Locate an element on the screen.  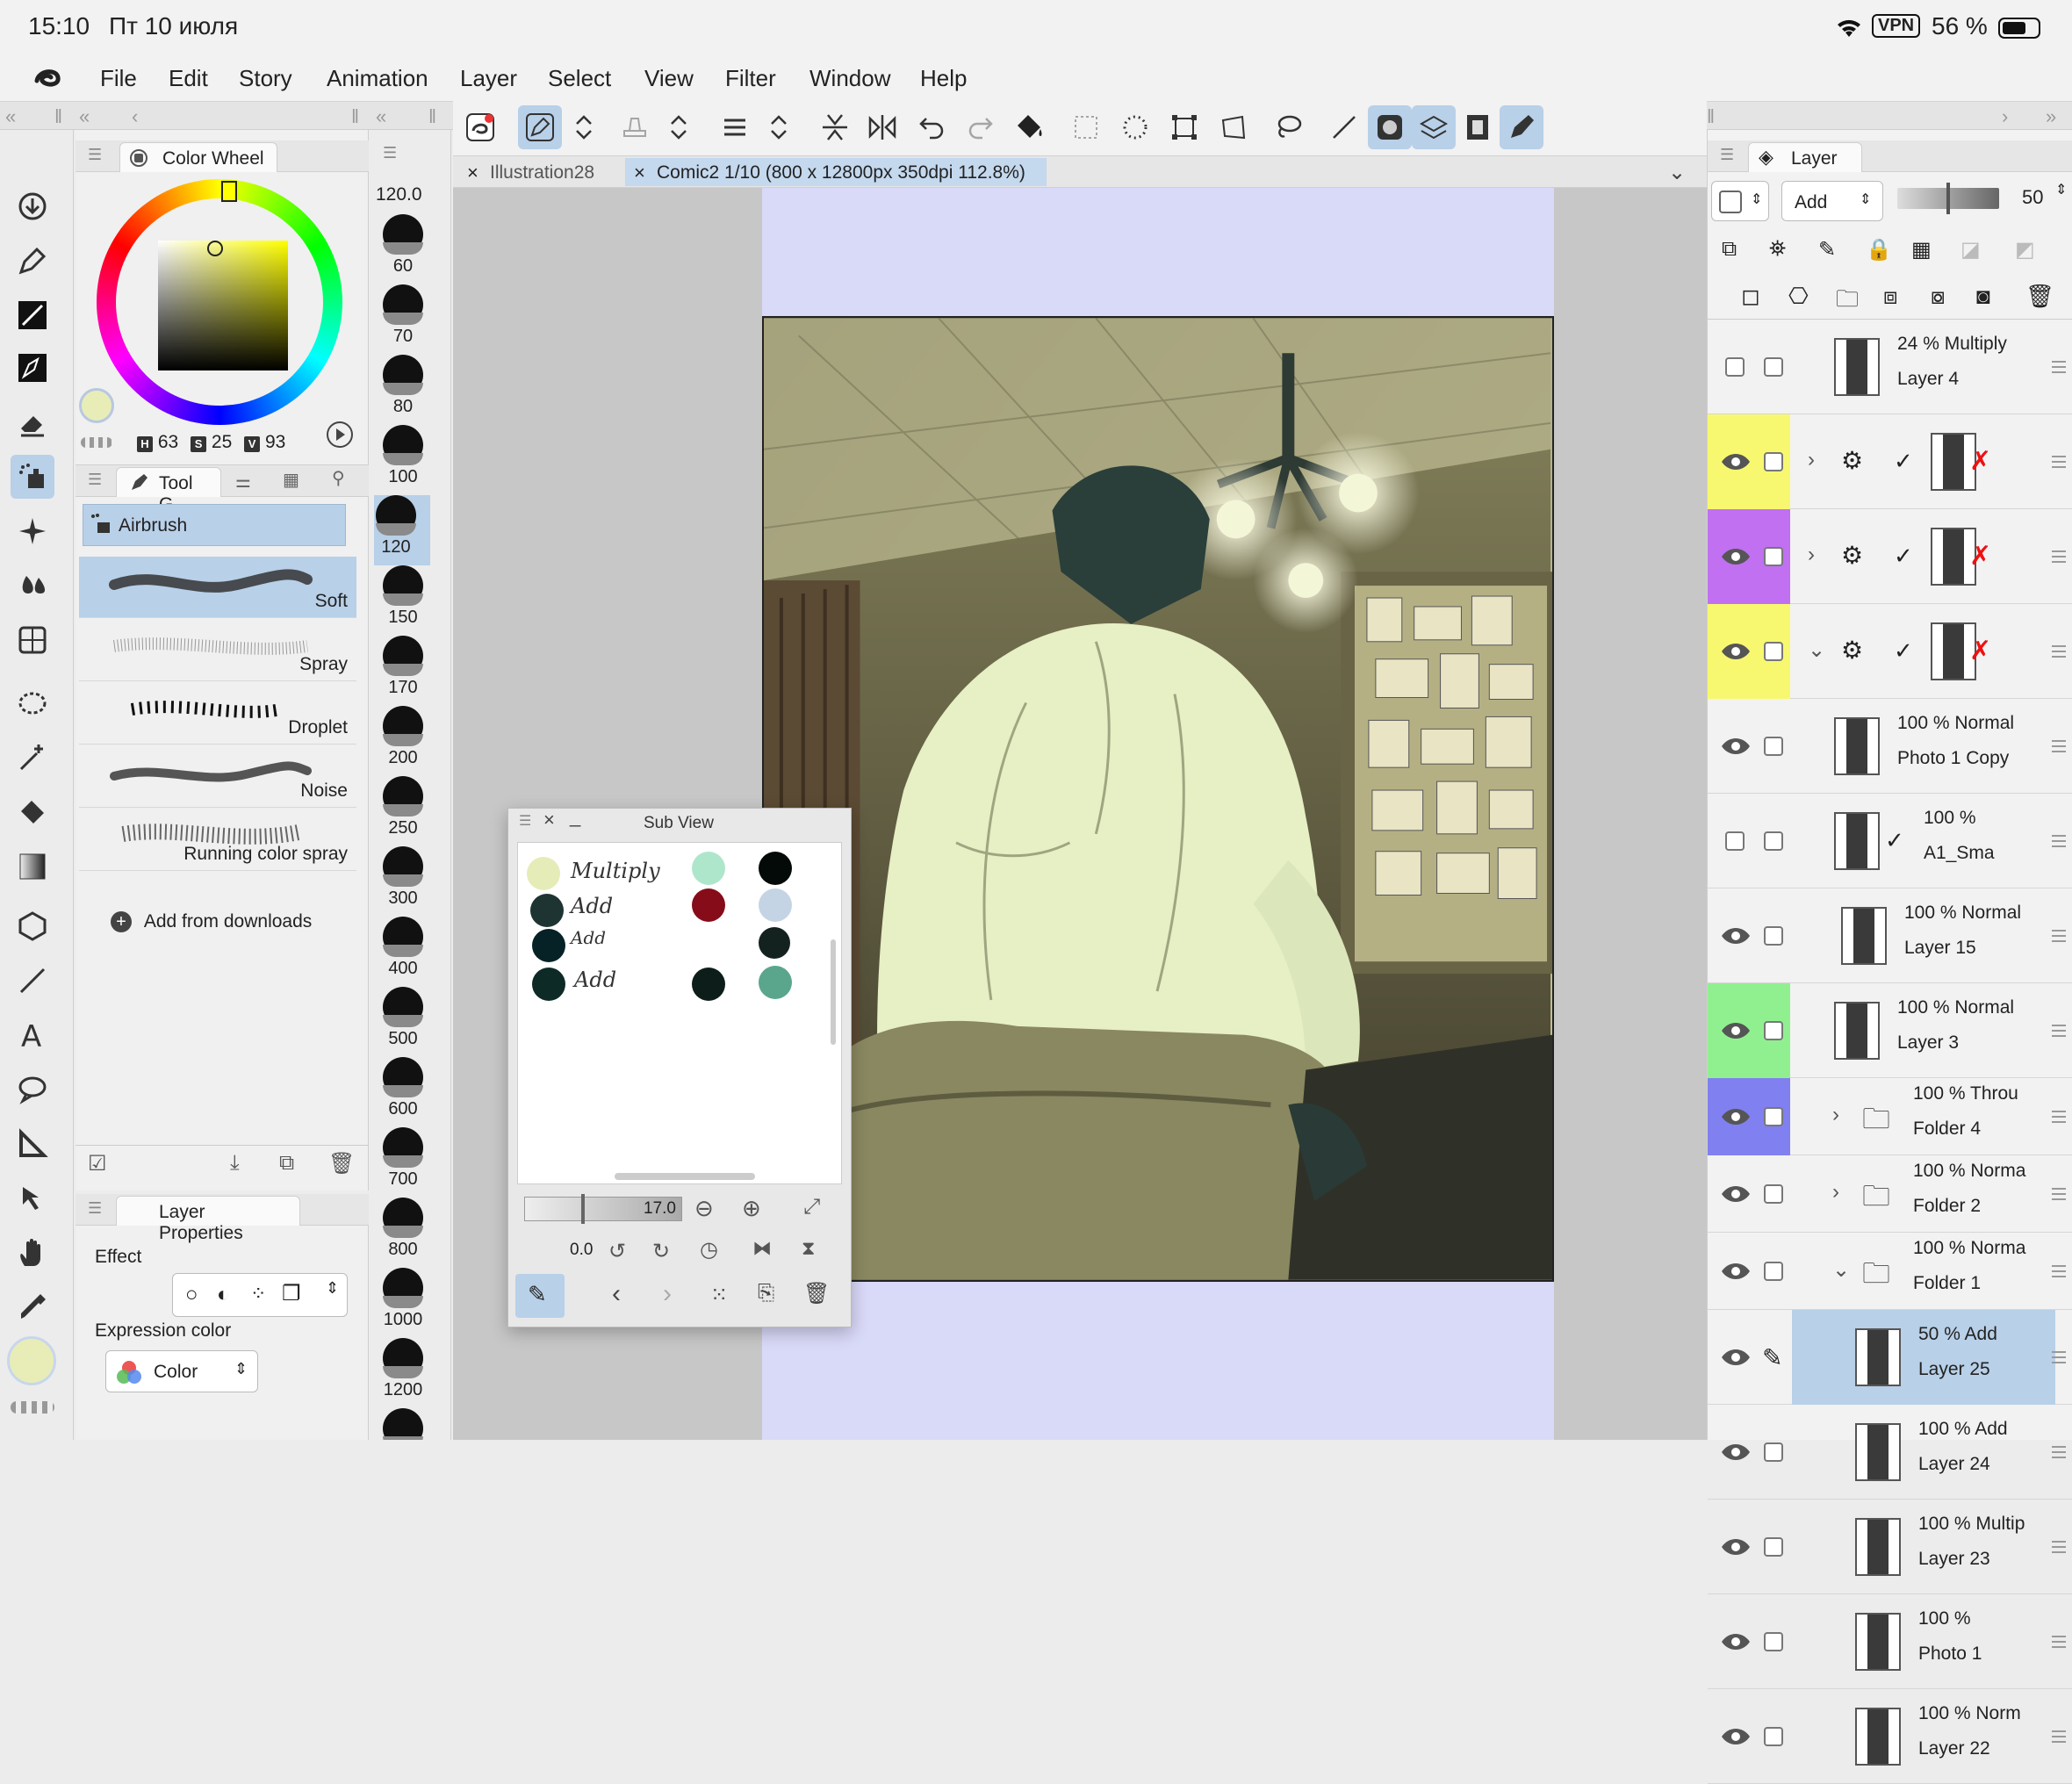
reset-rotation-icon: ◷ is located at coordinates (709, 1249).